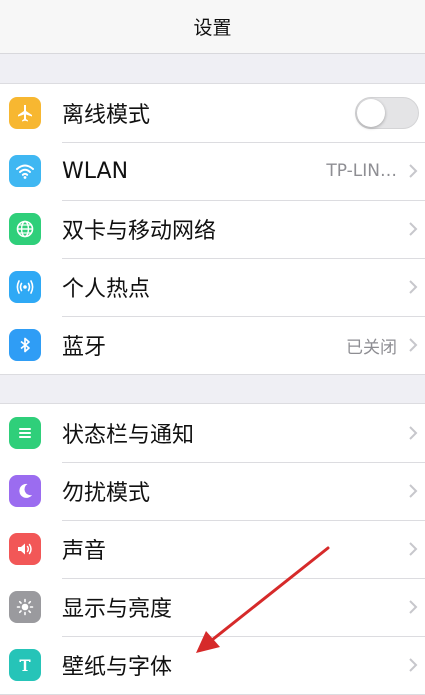 Image resolution: width=425 pixels, height=695 pixels. Describe the element at coordinates (212, 491) in the screenshot. I see `settings-row-do-not-disturb: 勿扰模式` at that location.